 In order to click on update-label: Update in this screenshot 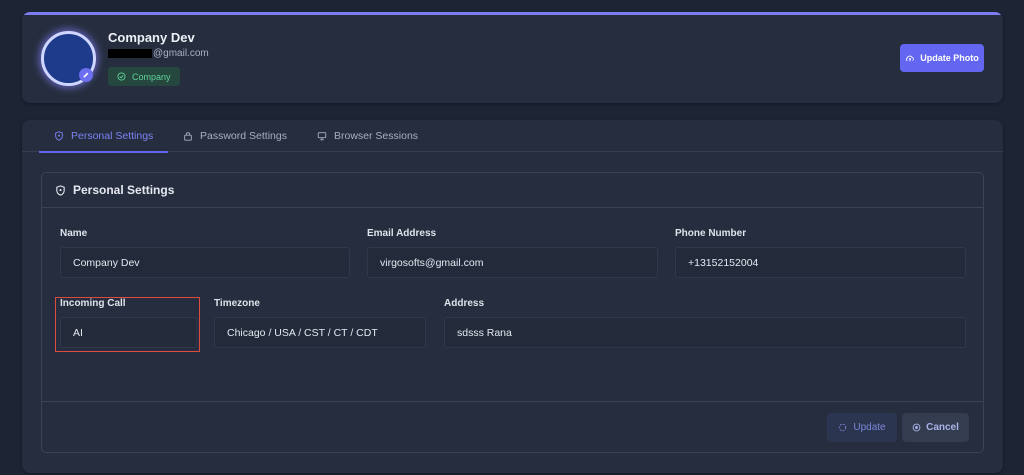, I will do `click(869, 427)`.